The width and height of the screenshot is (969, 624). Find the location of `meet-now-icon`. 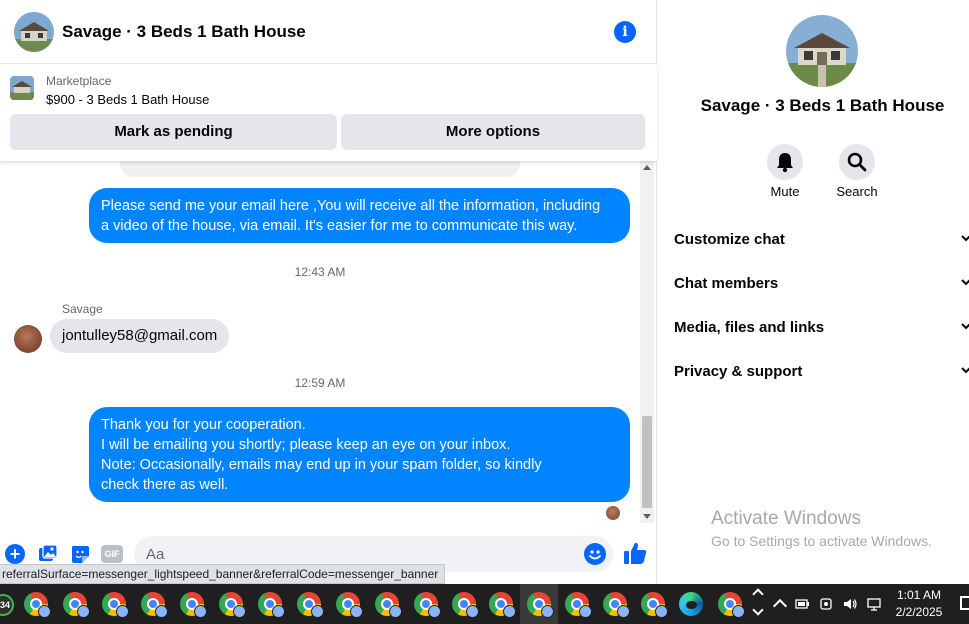

meet-now-icon is located at coordinates (826, 604).